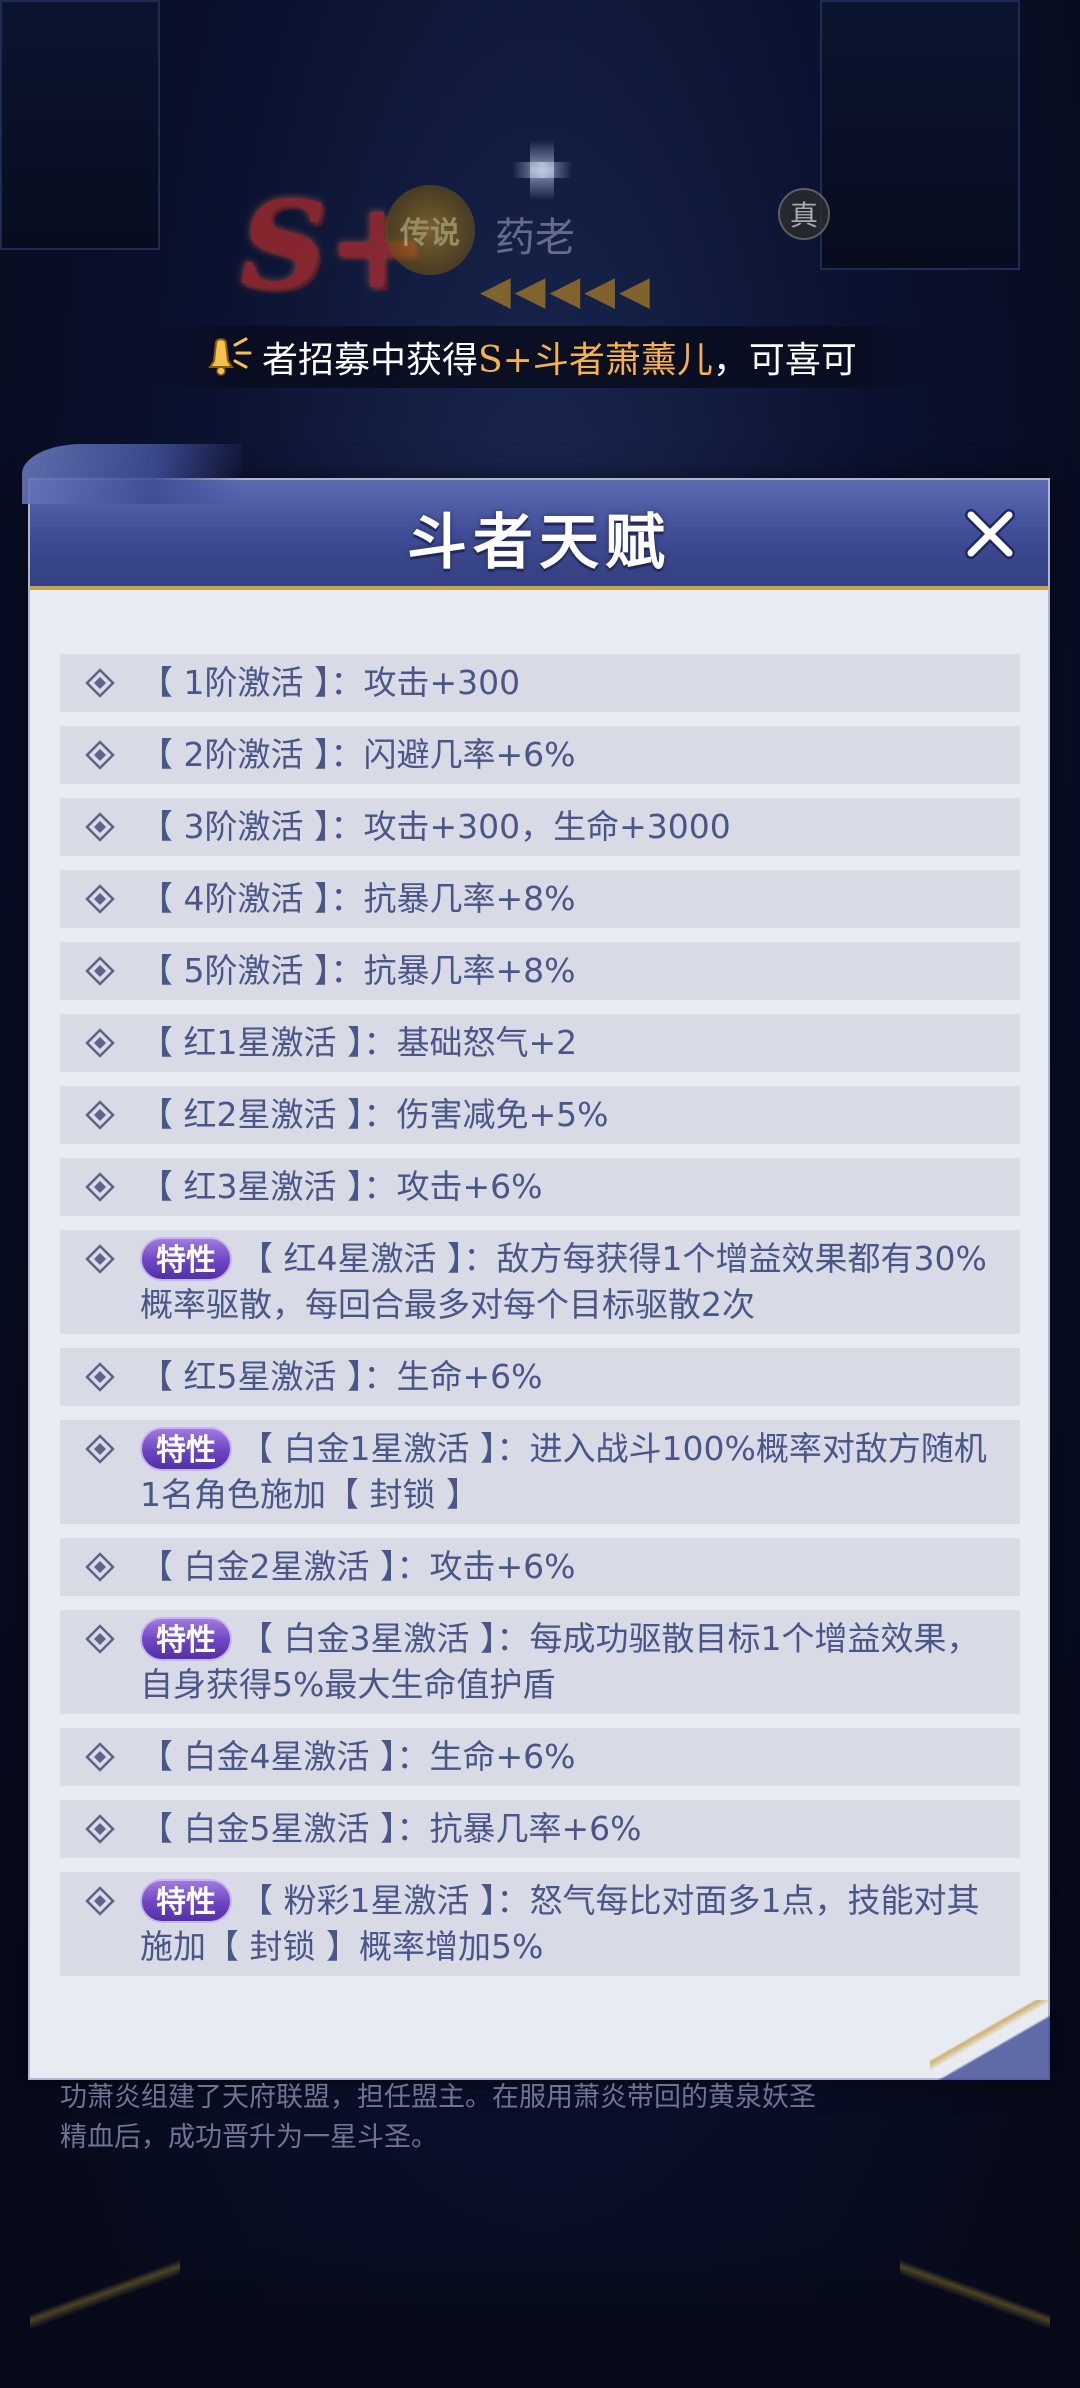 This screenshot has height=2388, width=1080. What do you see at coordinates (358, 970) in the screenshot?
I see `talent-text: 【 5阶激活 】：抗暴几率+8%` at bounding box center [358, 970].